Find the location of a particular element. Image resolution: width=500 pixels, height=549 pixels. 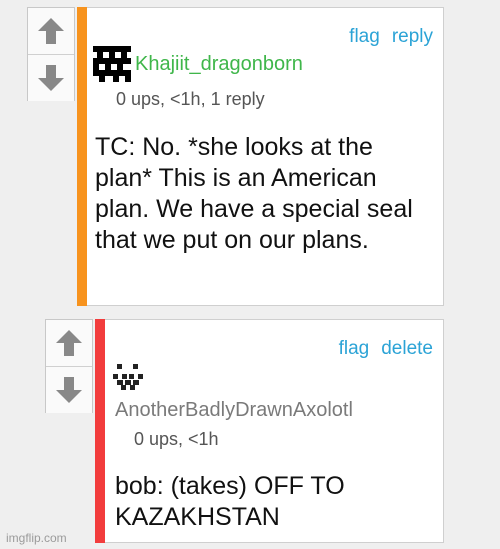

comment-meta: 0 ups, <1h is located at coordinates (176, 439).